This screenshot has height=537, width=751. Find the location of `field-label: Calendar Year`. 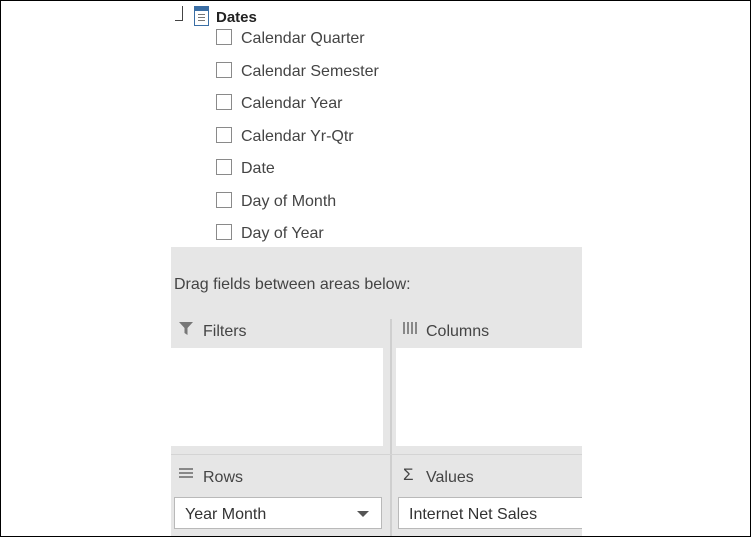

field-label: Calendar Year is located at coordinates (292, 103).